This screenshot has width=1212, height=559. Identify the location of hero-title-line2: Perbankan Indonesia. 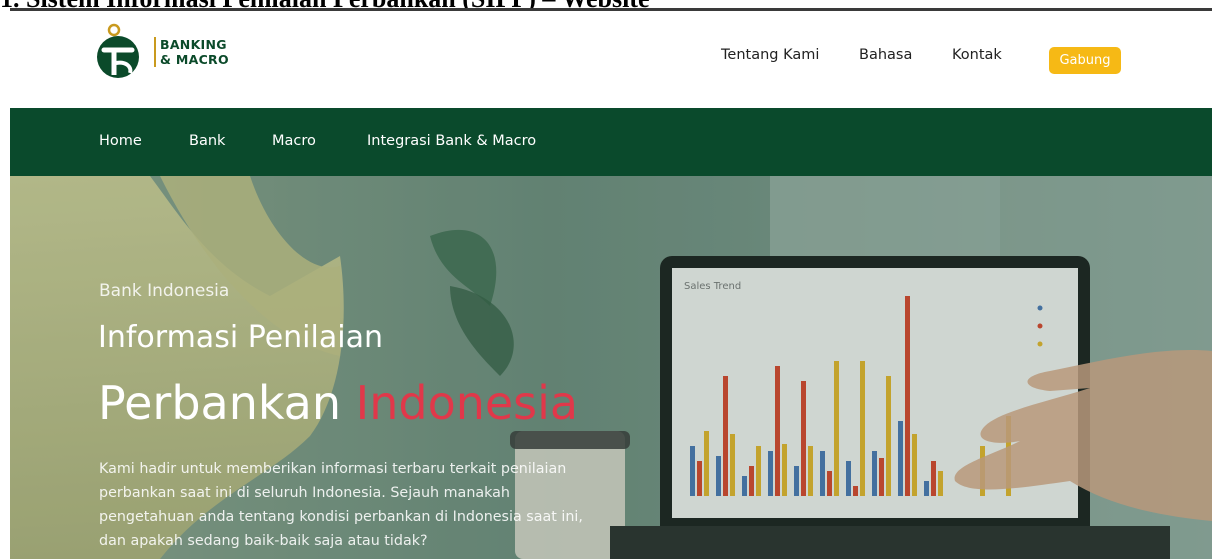
(338, 403).